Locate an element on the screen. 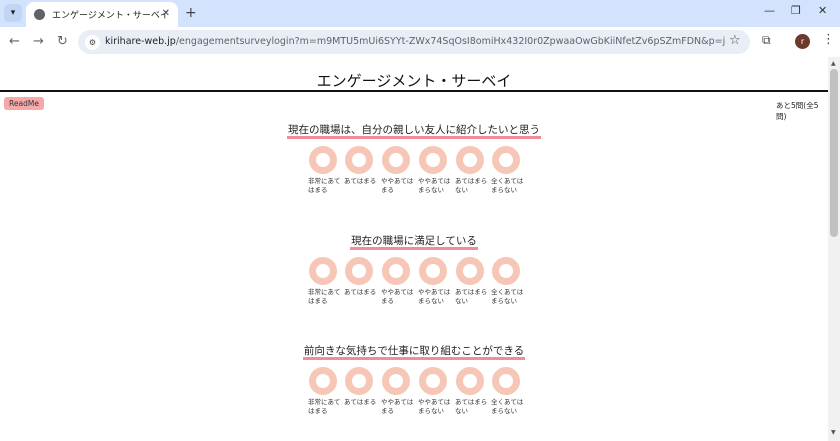 This screenshot has height=441, width=840. scroll-up-icon: ▲ is located at coordinates (833, 63).